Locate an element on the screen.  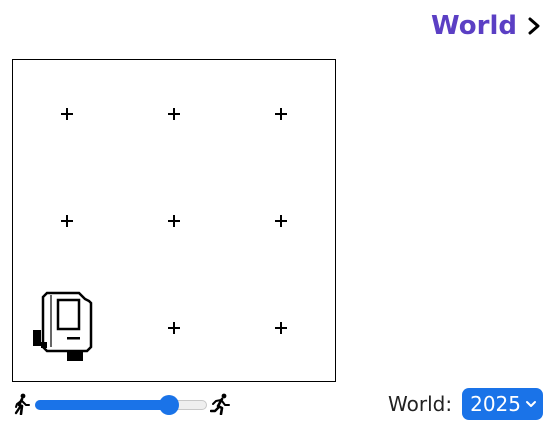
speed-slider is located at coordinates (121, 404).